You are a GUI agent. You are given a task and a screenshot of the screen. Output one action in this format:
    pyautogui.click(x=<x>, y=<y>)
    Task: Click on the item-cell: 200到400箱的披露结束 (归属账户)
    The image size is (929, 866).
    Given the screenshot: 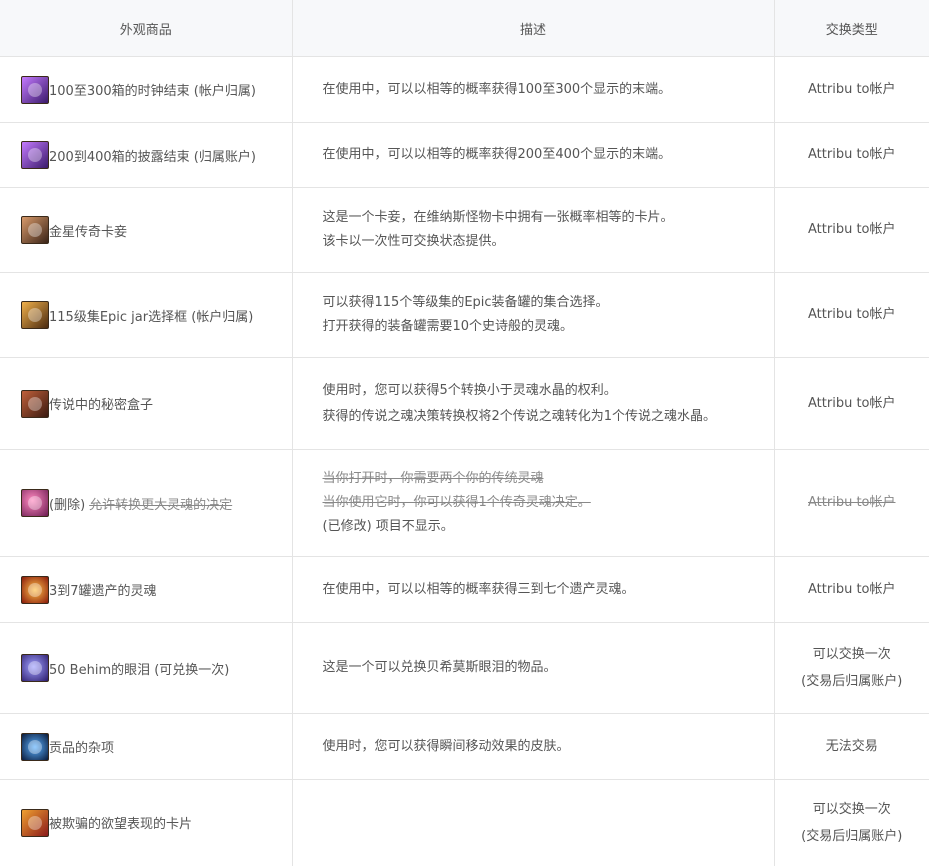 What is the action you would take?
    pyautogui.click(x=146, y=155)
    